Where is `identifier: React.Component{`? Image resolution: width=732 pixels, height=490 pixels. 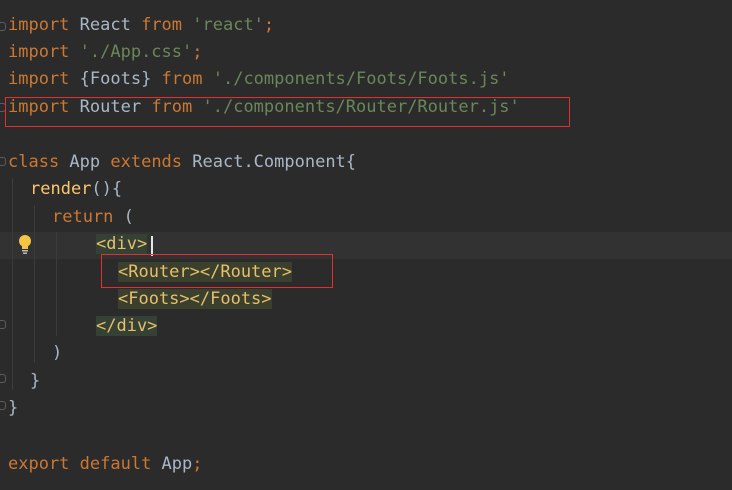
identifier: React.Component{ is located at coordinates (269, 162).